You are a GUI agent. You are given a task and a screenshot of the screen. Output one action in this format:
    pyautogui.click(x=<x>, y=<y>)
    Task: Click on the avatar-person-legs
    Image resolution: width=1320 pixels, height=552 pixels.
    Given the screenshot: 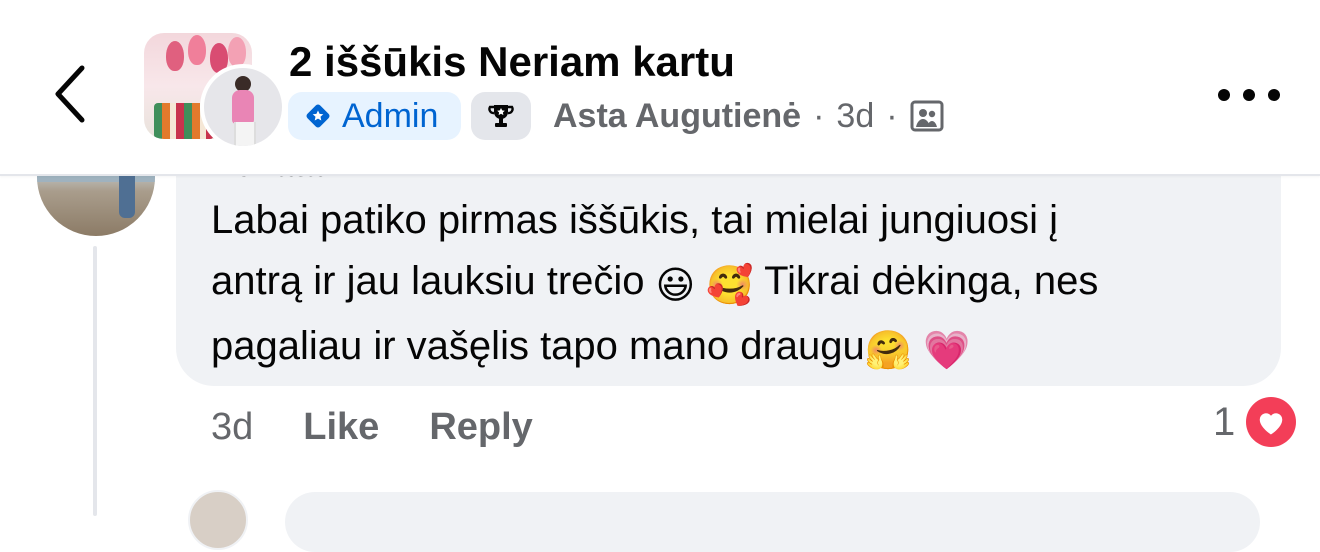 What is the action you would take?
    pyautogui.click(x=245, y=134)
    